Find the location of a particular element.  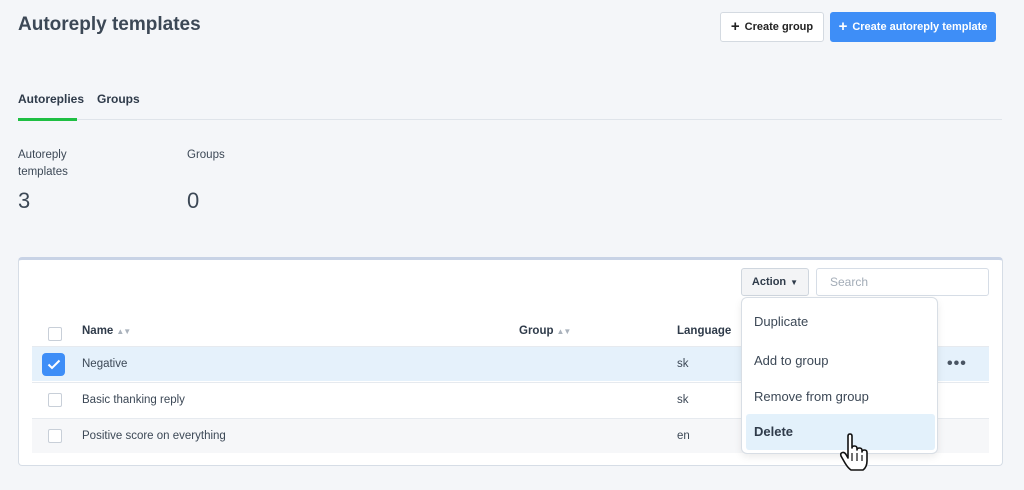

cell-name: Positive score on everything is located at coordinates (154, 436).